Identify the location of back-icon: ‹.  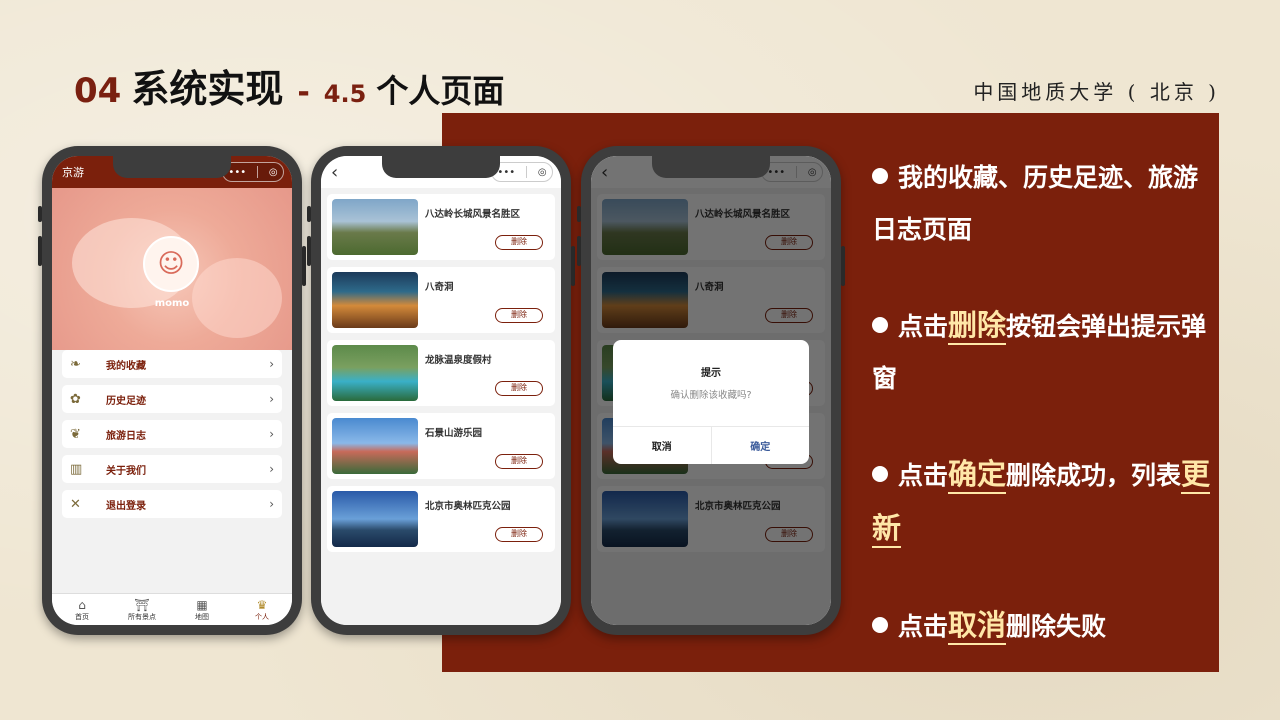
(334, 172).